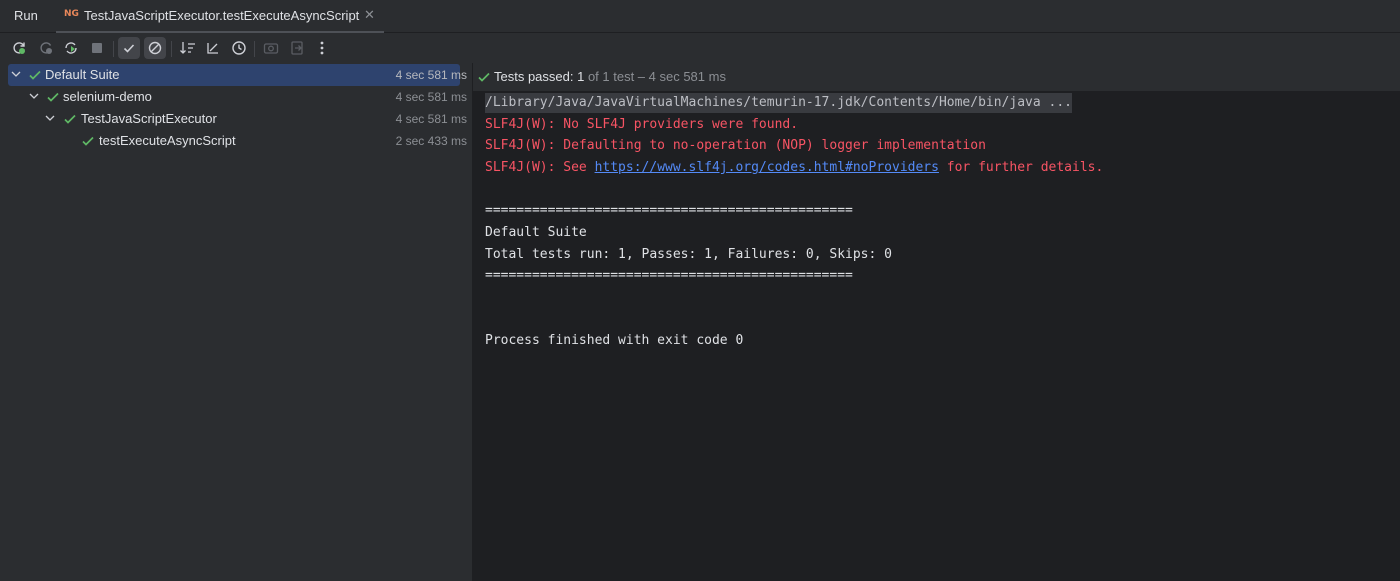 This screenshot has width=1400, height=581. What do you see at coordinates (19, 48) in the screenshot?
I see `rerun-icon` at bounding box center [19, 48].